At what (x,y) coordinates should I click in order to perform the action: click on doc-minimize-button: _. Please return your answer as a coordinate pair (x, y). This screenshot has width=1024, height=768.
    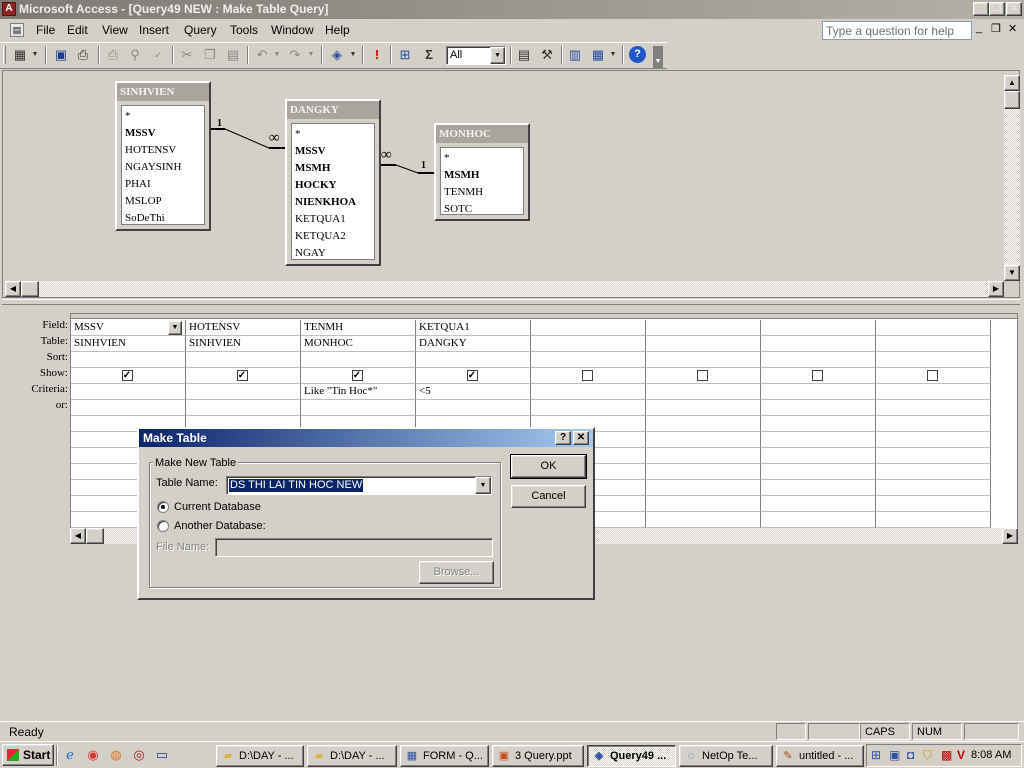
    Looking at the image, I should click on (979, 28).